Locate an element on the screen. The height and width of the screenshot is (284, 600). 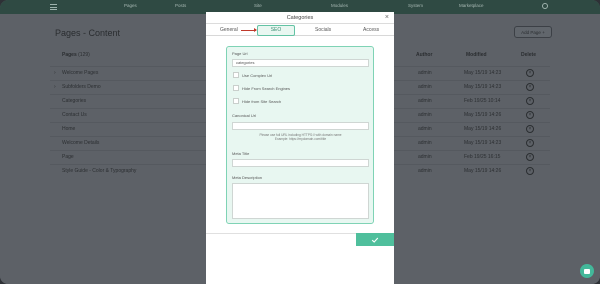
column-modified: Modified is located at coordinates (476, 55).